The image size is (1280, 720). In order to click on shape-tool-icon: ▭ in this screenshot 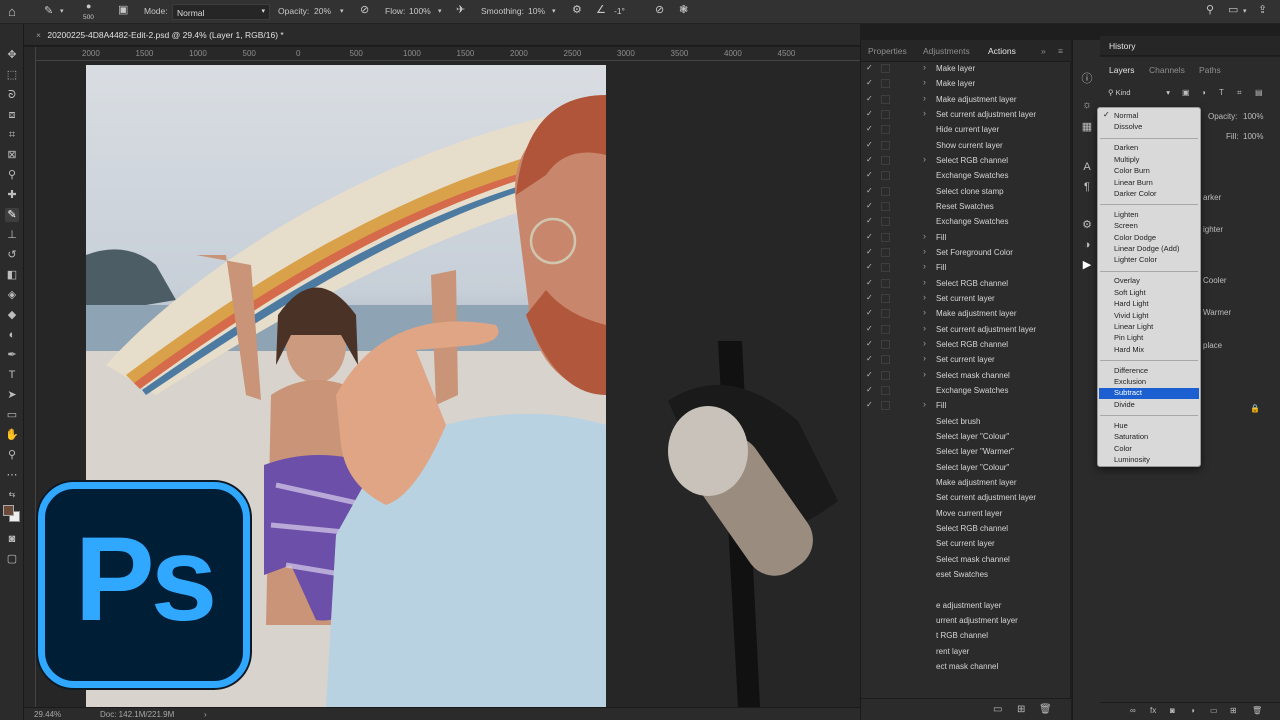, I will do `click(12, 415)`.